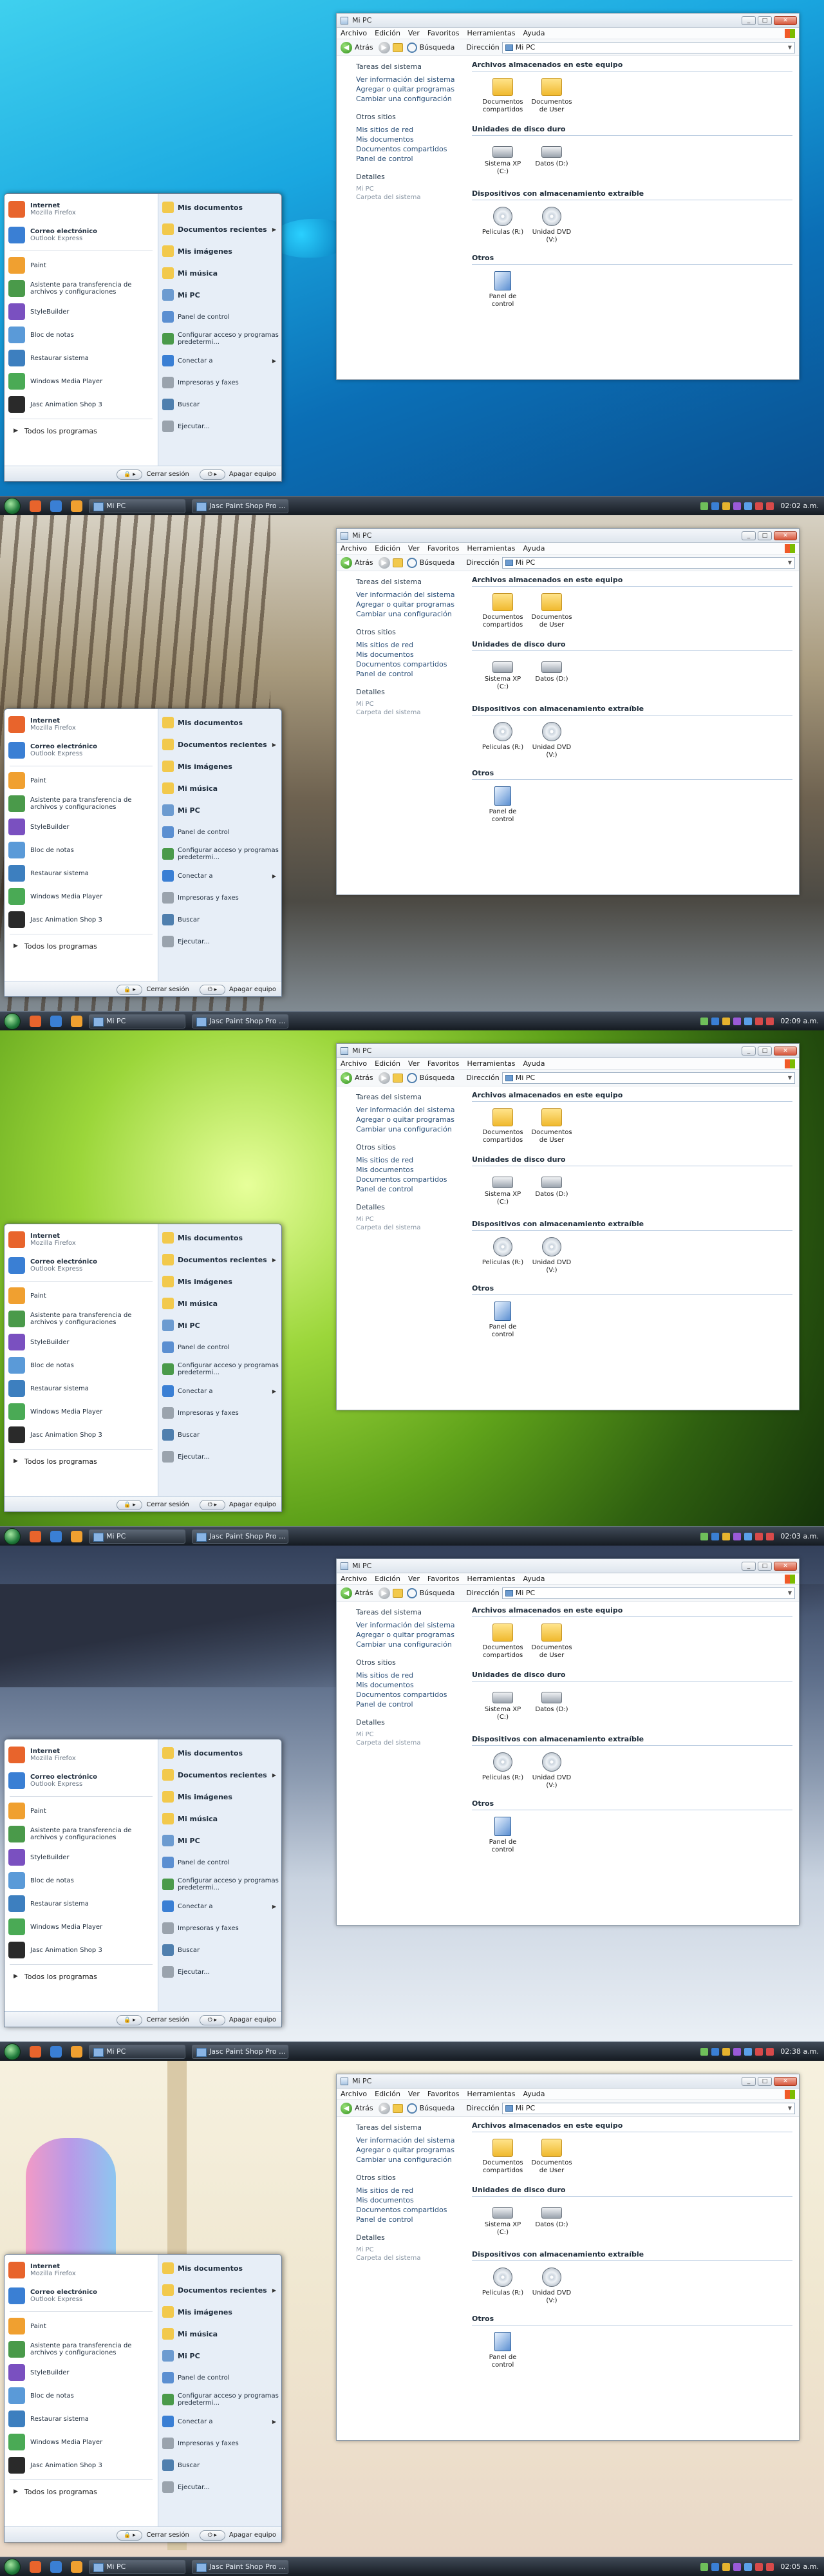 The height and width of the screenshot is (2576, 824). What do you see at coordinates (492, 33) in the screenshot?
I see `menu-herramientas: Herramientas` at bounding box center [492, 33].